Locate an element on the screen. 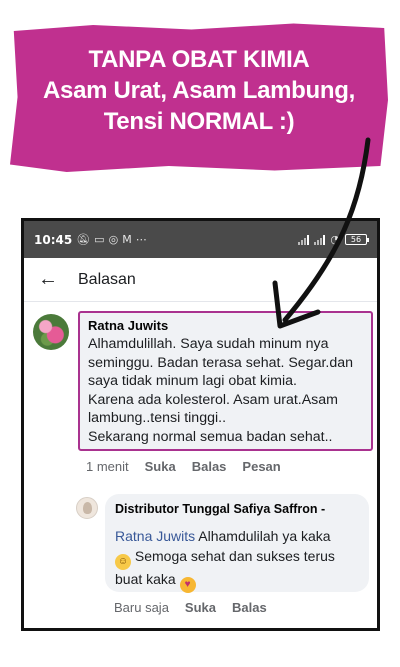  banner-line-3: Tensi NORMAL :) is located at coordinates (199, 121).